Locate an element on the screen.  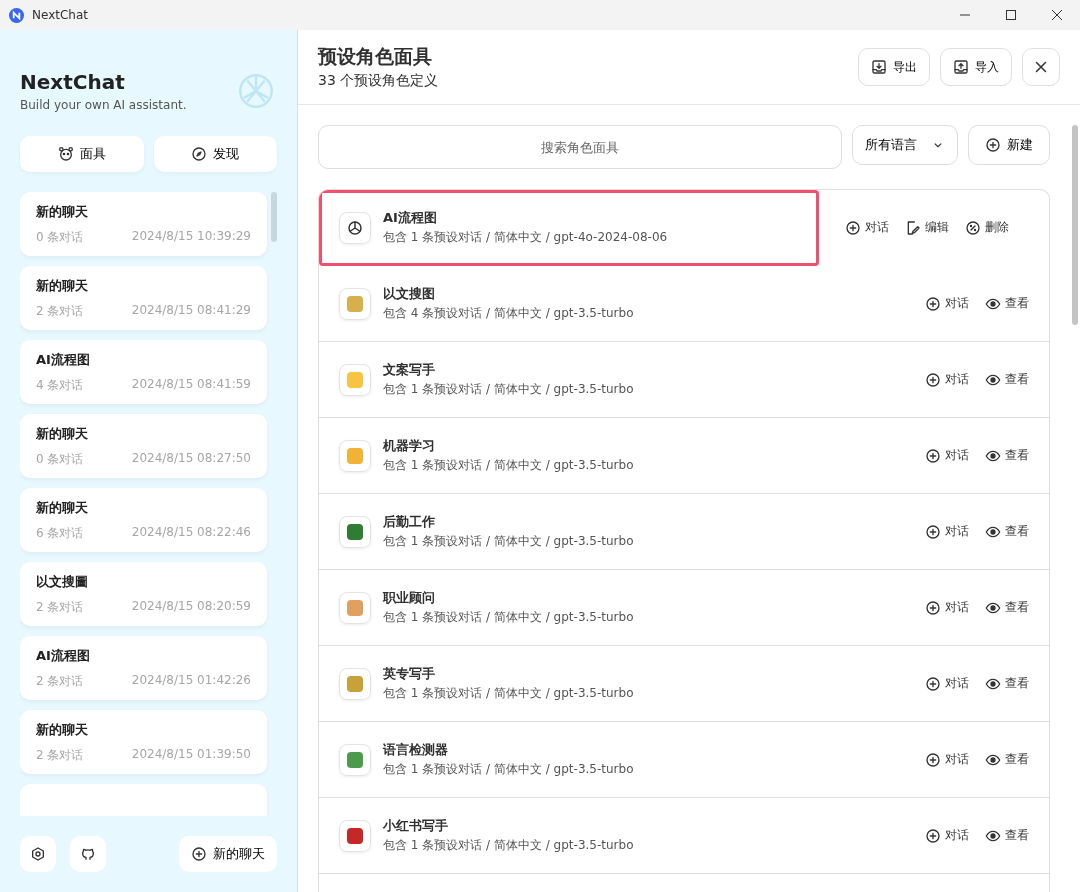
mask-item: 英专写手 包含 1 条预设对话 / 简体中文 / gpt-3.5-turbo 对话 查看 is located at coordinates (684, 684).